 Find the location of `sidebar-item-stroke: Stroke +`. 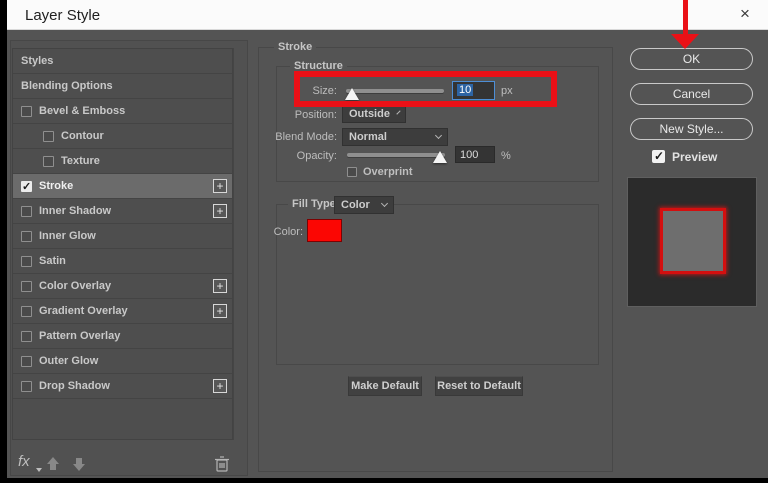

sidebar-item-stroke: Stroke + is located at coordinates (122, 186).